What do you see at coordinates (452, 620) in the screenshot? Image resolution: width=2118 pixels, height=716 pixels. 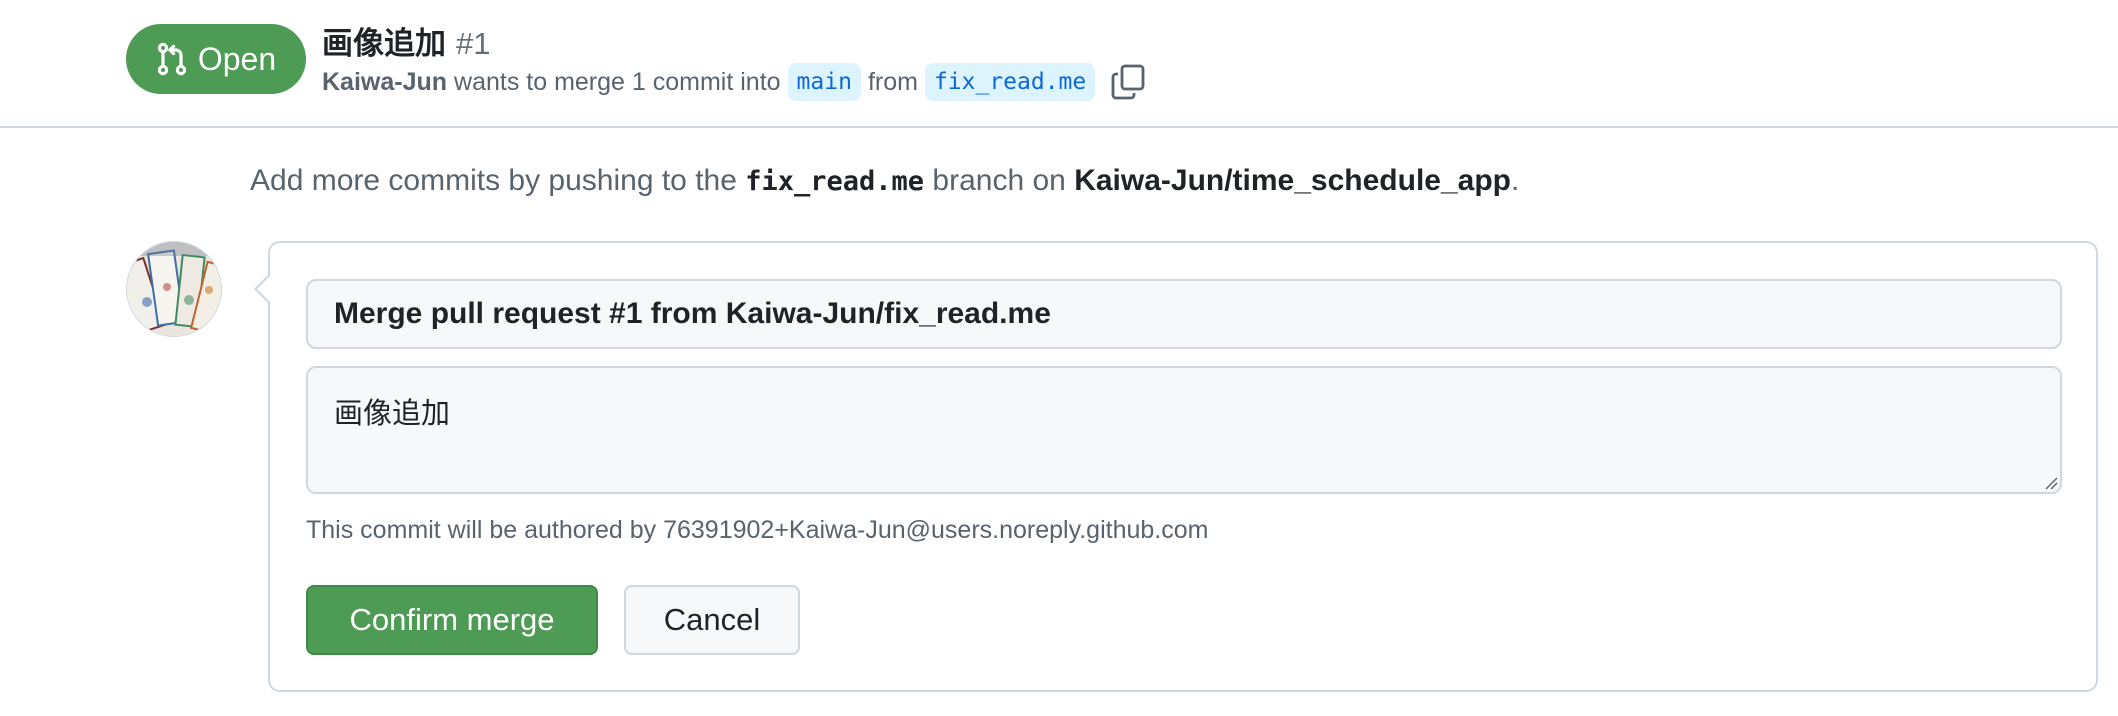 I see `confirm-merge-button: Confirm merge` at bounding box center [452, 620].